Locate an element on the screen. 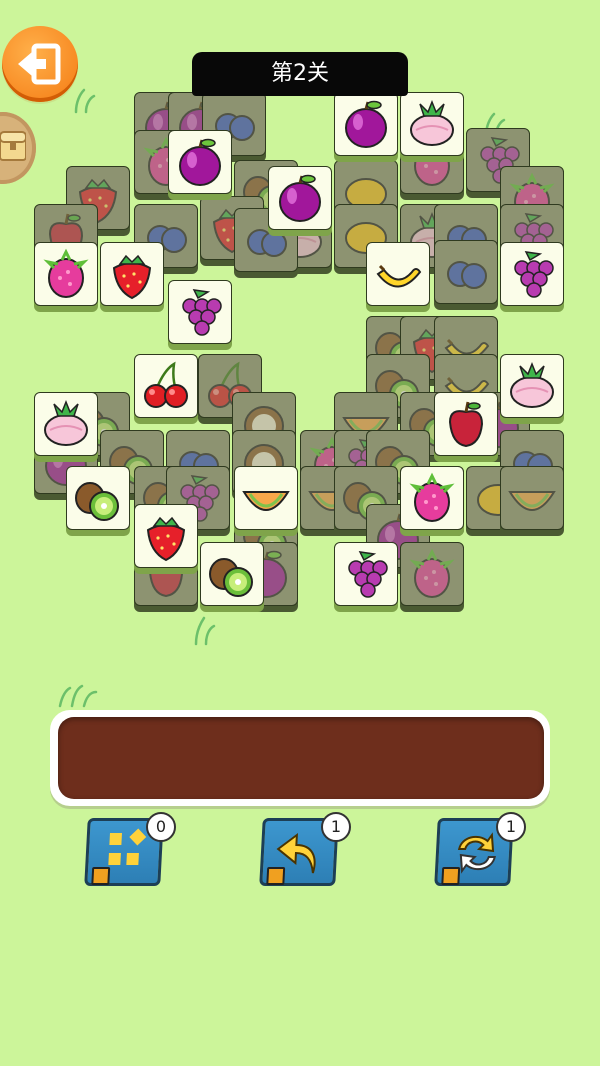 The height and width of the screenshot is (1066, 600). cherry-icon is located at coordinates (166, 384).